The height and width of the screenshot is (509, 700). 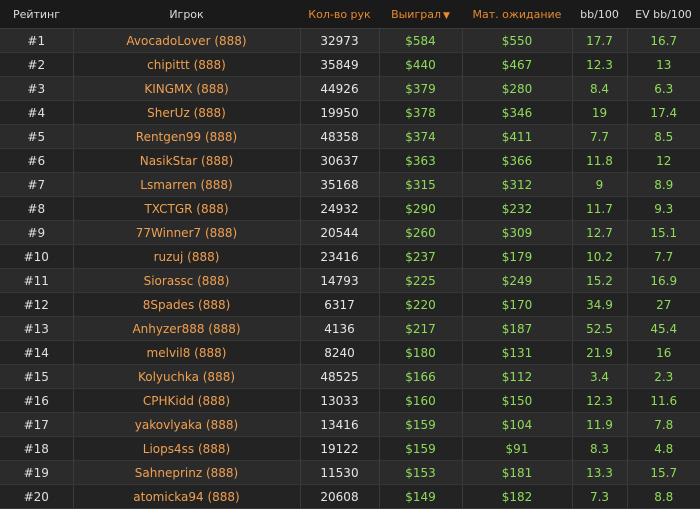 What do you see at coordinates (599, 496) in the screenshot?
I see `cell-bb100: 7.3` at bounding box center [599, 496].